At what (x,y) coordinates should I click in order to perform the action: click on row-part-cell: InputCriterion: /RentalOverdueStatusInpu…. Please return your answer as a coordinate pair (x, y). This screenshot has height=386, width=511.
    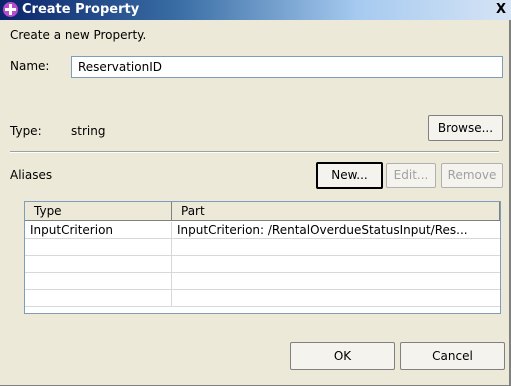
    Looking at the image, I should click on (322, 230).